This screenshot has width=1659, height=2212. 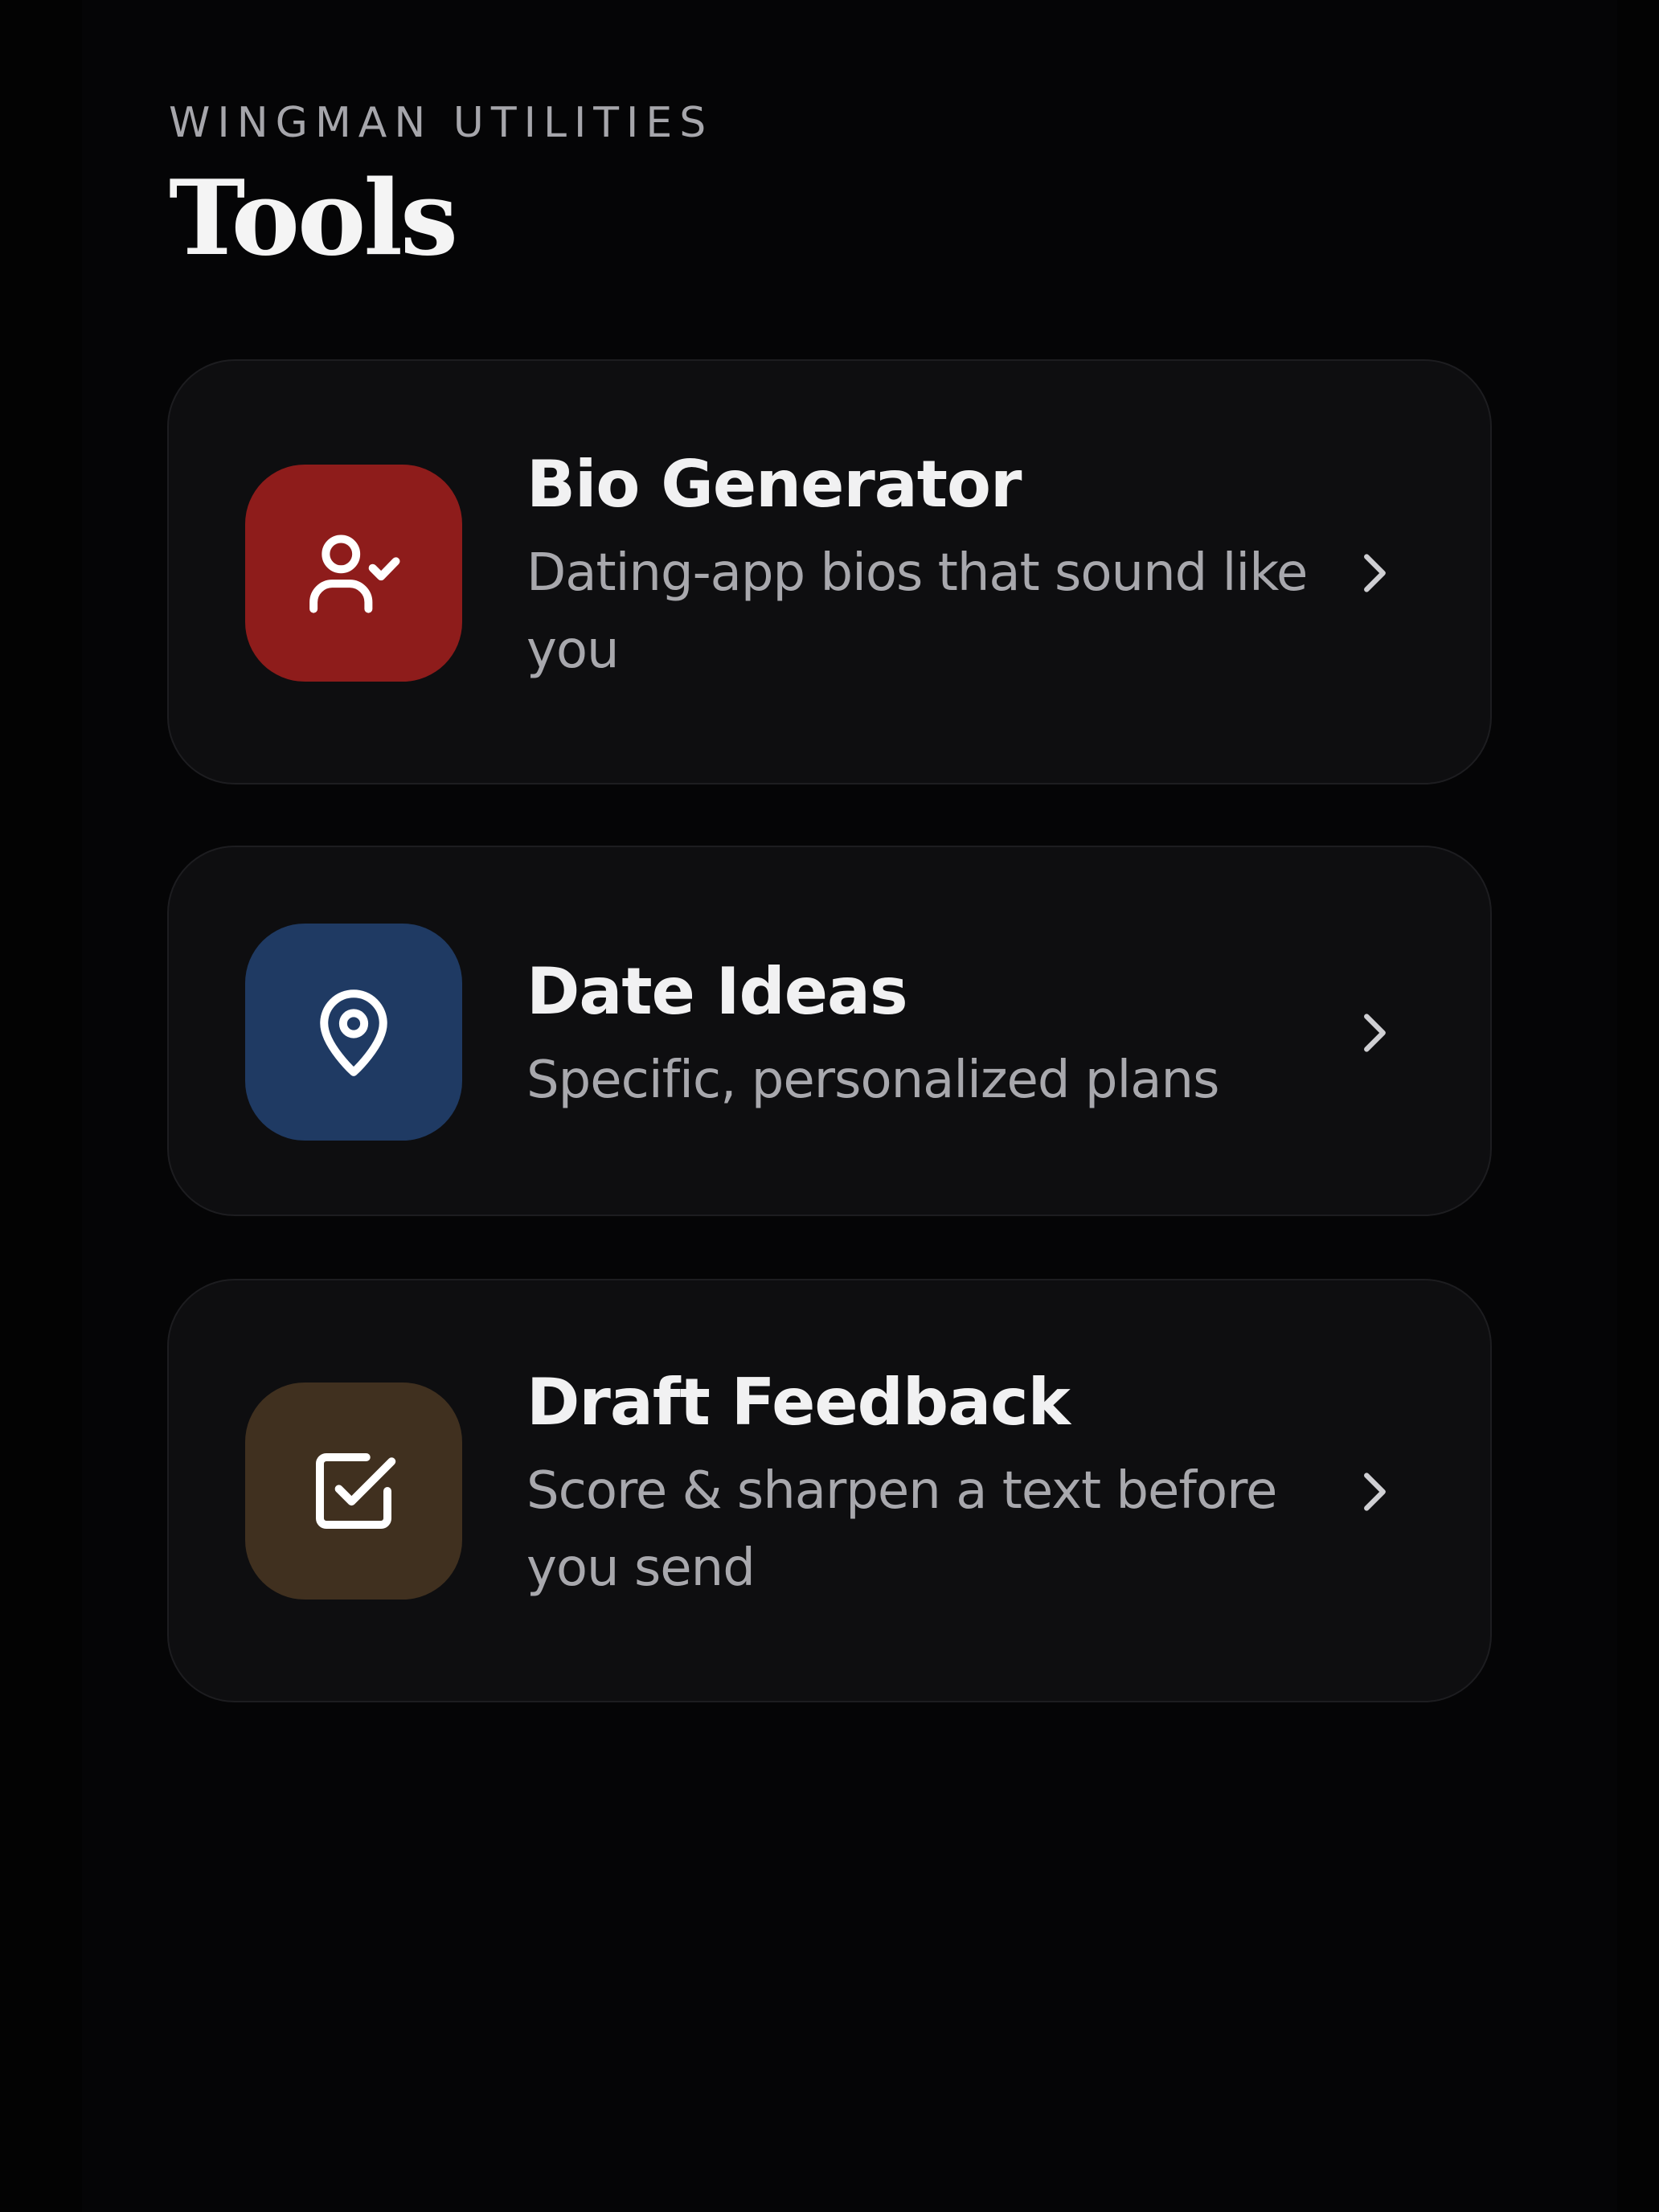 What do you see at coordinates (917, 611) in the screenshot?
I see `bio-generator-description: Dating-app bios that sound like you` at bounding box center [917, 611].